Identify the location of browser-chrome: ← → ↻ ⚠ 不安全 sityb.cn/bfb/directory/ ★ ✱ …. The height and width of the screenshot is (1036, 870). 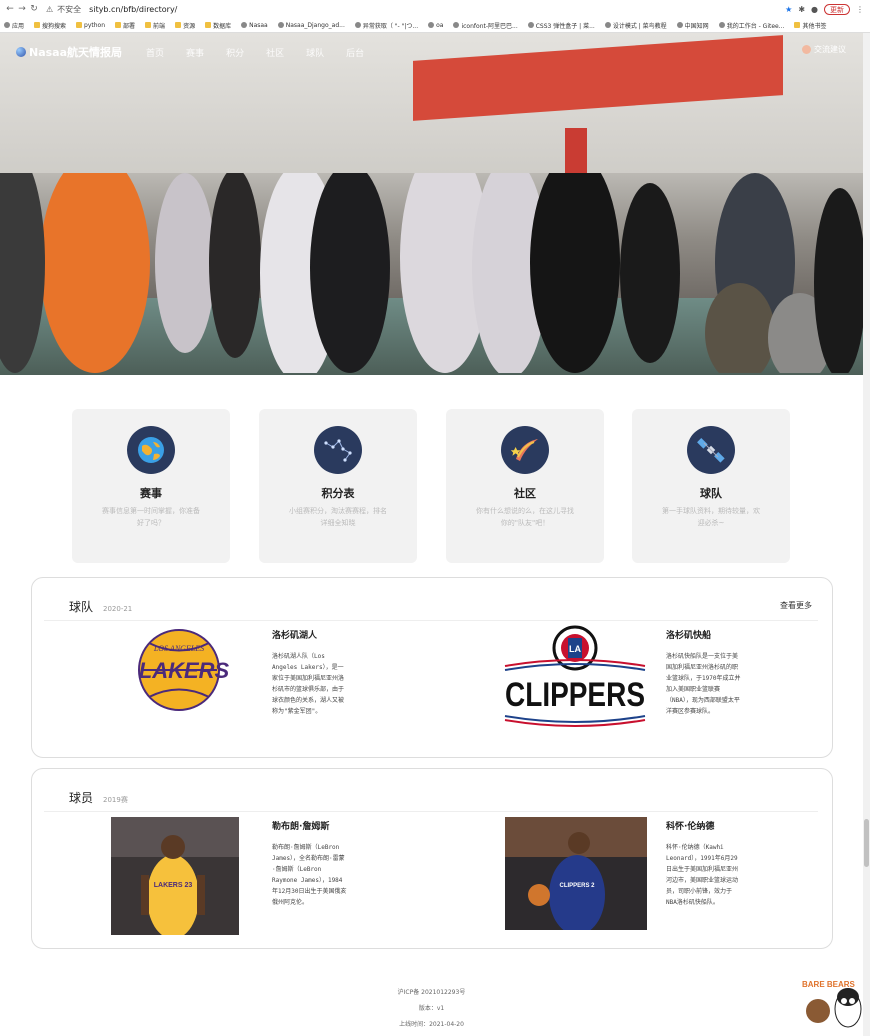
(435, 16).